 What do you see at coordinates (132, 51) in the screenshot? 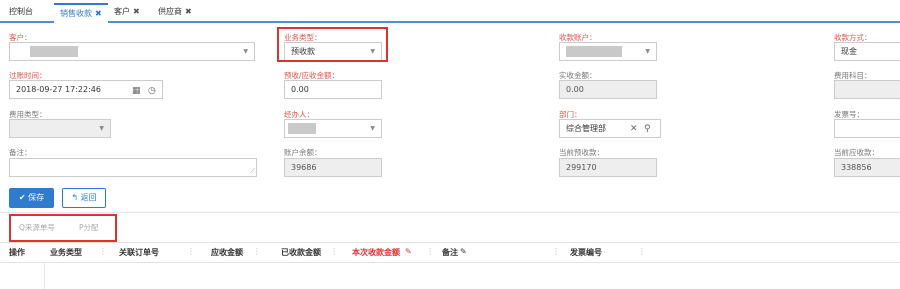
I see `customer-select: ▼` at bounding box center [132, 51].